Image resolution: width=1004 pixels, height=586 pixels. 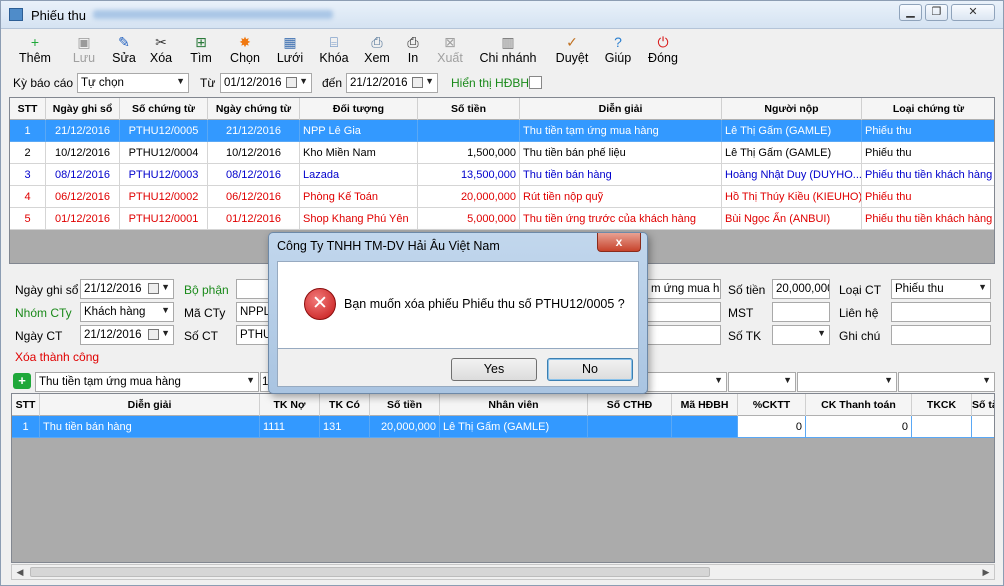 I want to click on giúp-button: ? Giúp, so click(x=618, y=50).